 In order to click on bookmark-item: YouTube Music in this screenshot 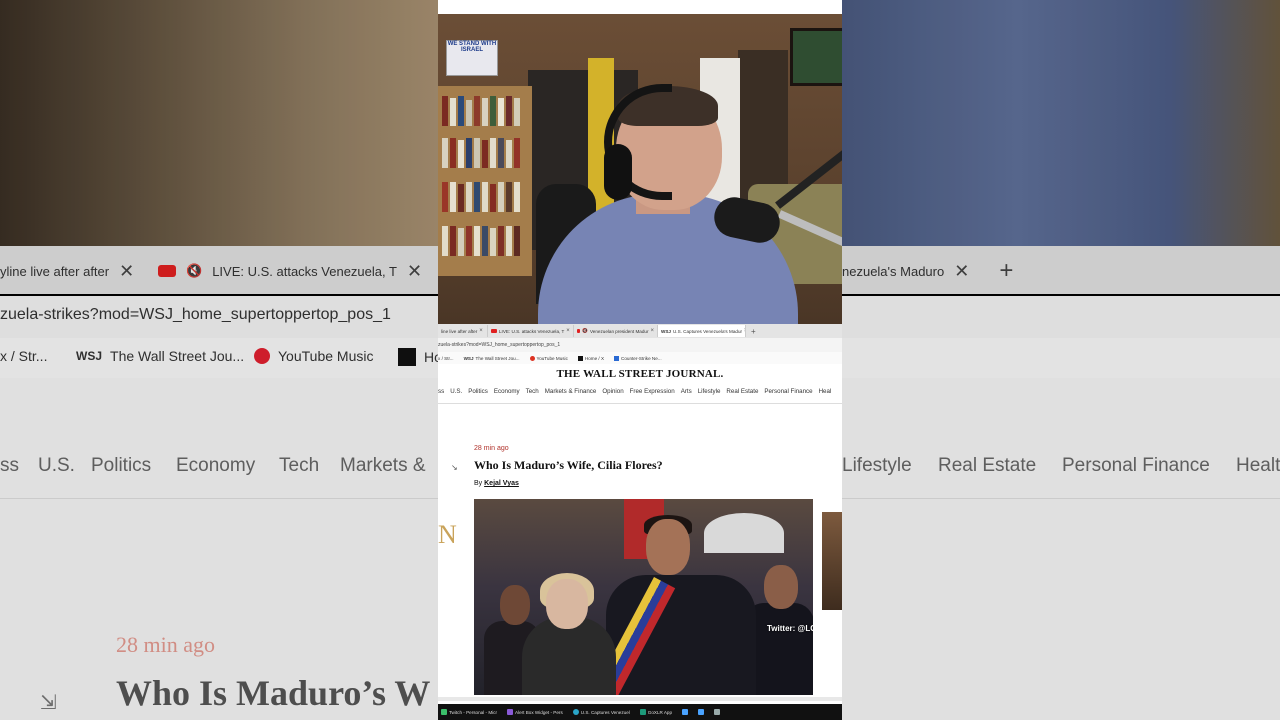, I will do `click(548, 358)`.